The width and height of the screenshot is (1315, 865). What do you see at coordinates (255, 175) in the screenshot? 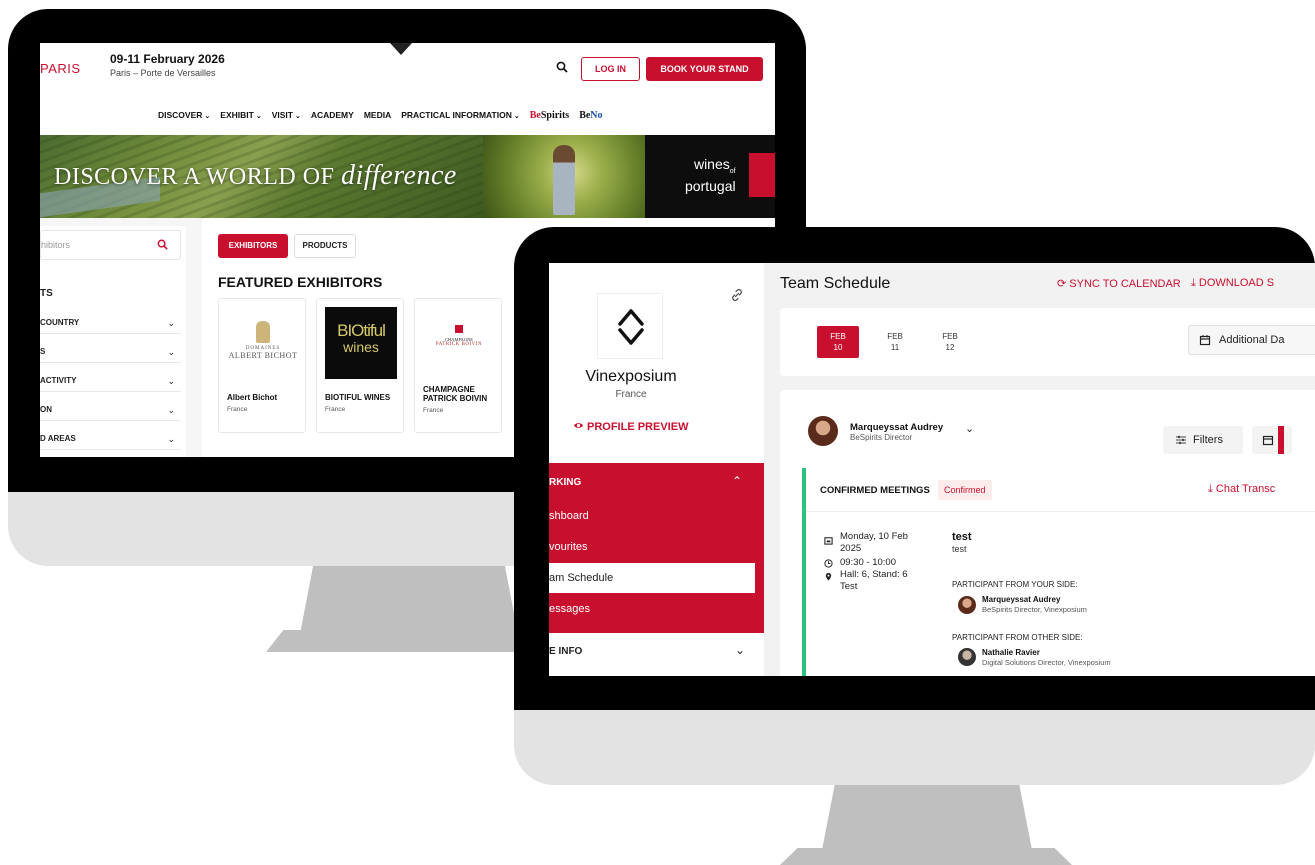
I see `banner-headline: DISCOVER A WORLD OF difference` at bounding box center [255, 175].